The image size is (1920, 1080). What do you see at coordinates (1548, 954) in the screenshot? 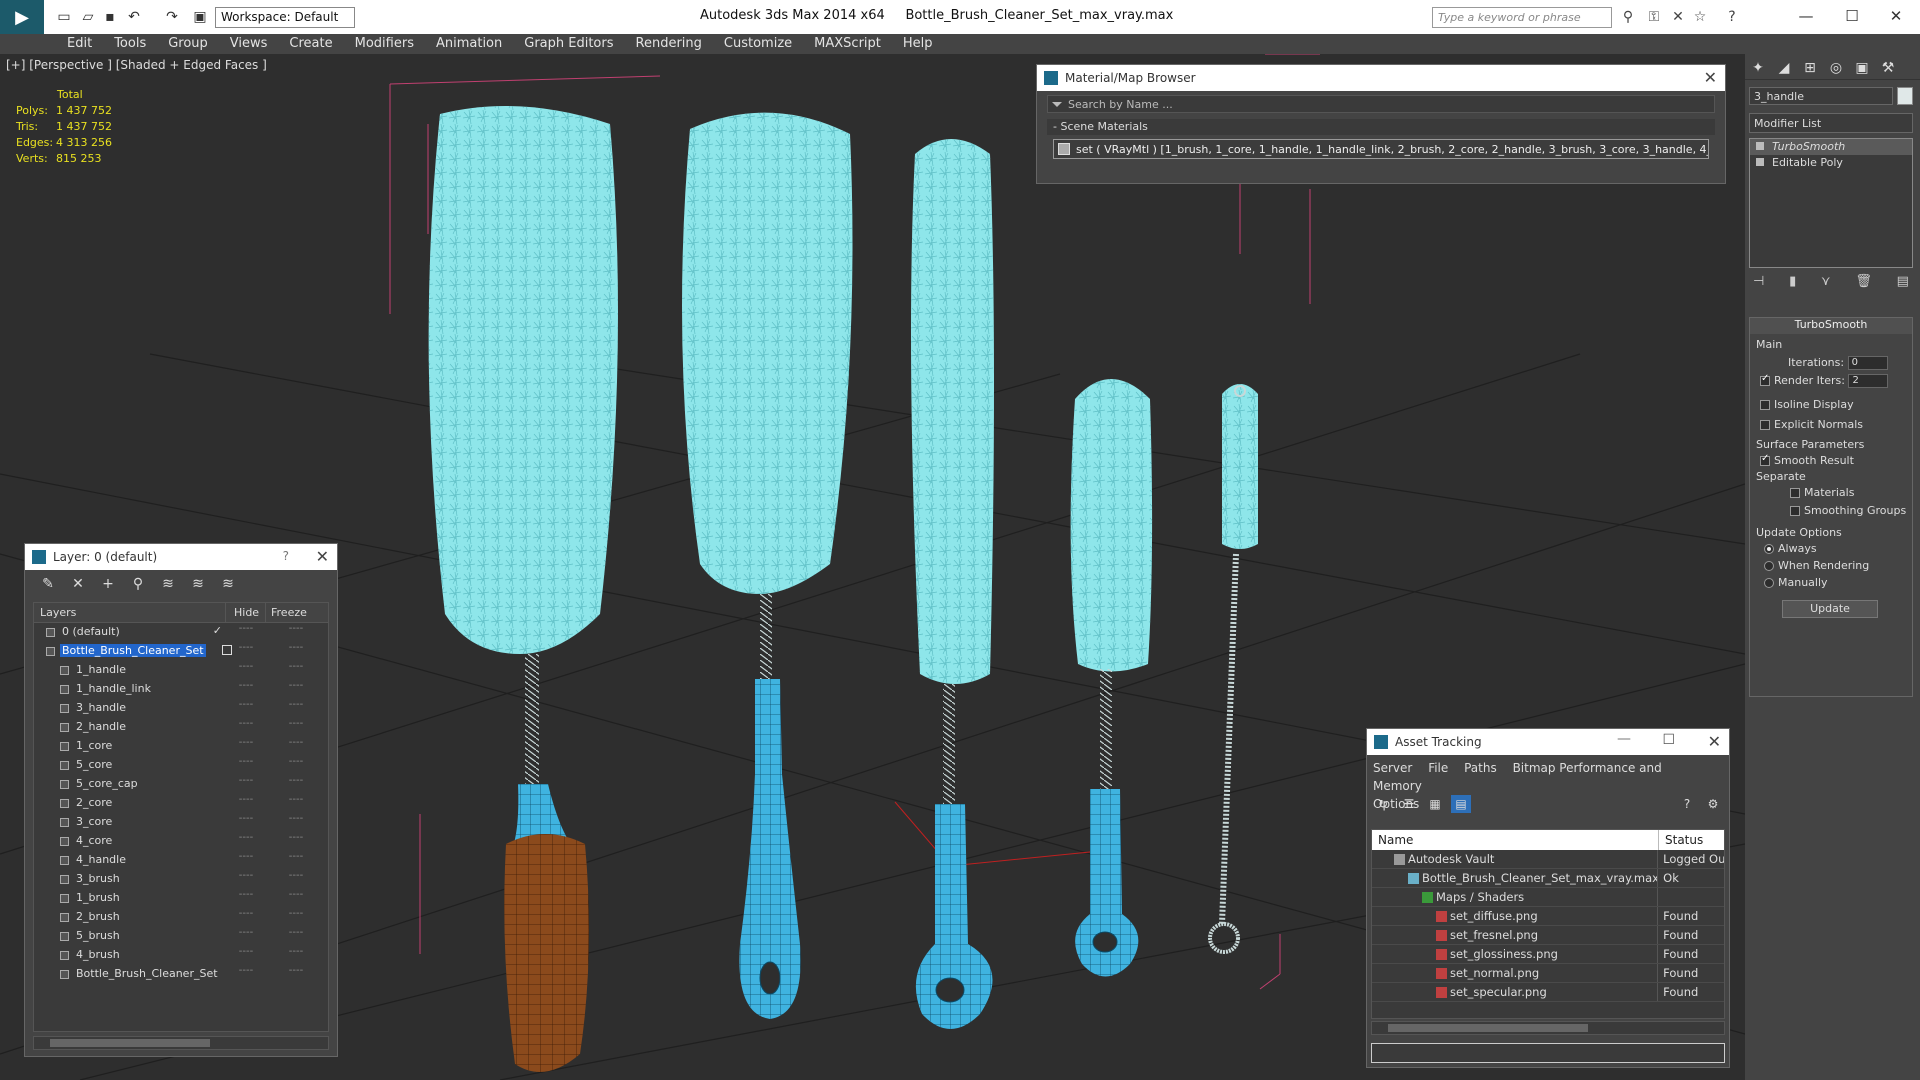
I see `asset-row: set_glossiness.png Found` at bounding box center [1548, 954].